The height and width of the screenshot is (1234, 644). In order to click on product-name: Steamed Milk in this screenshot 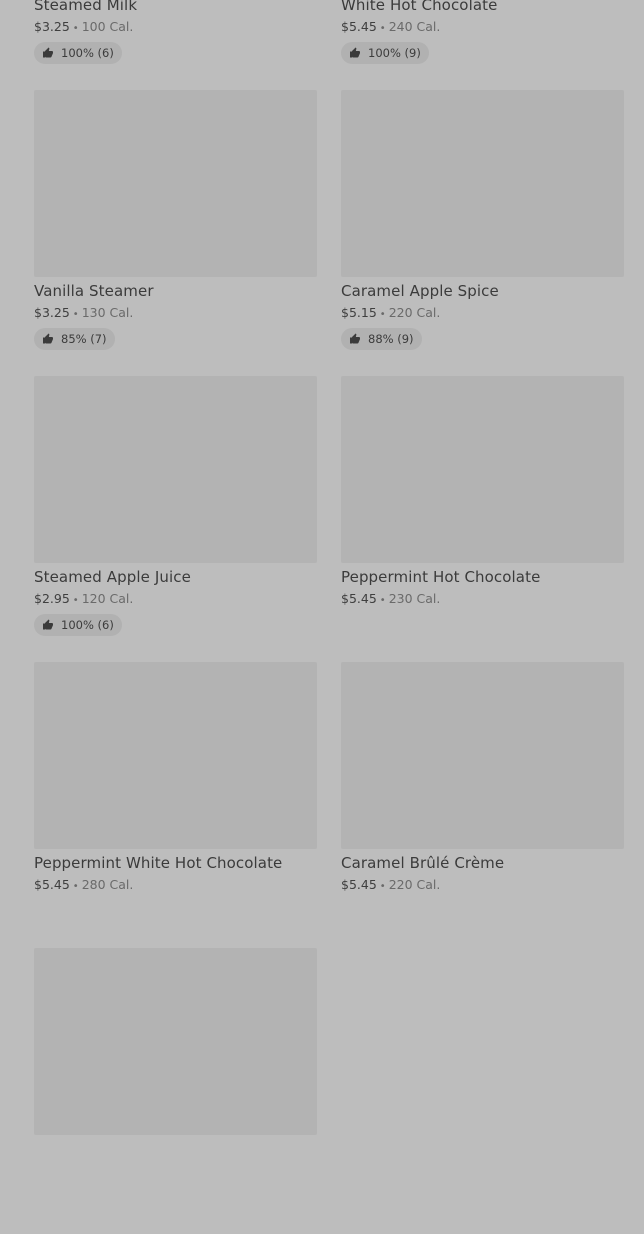, I will do `click(175, 7)`.